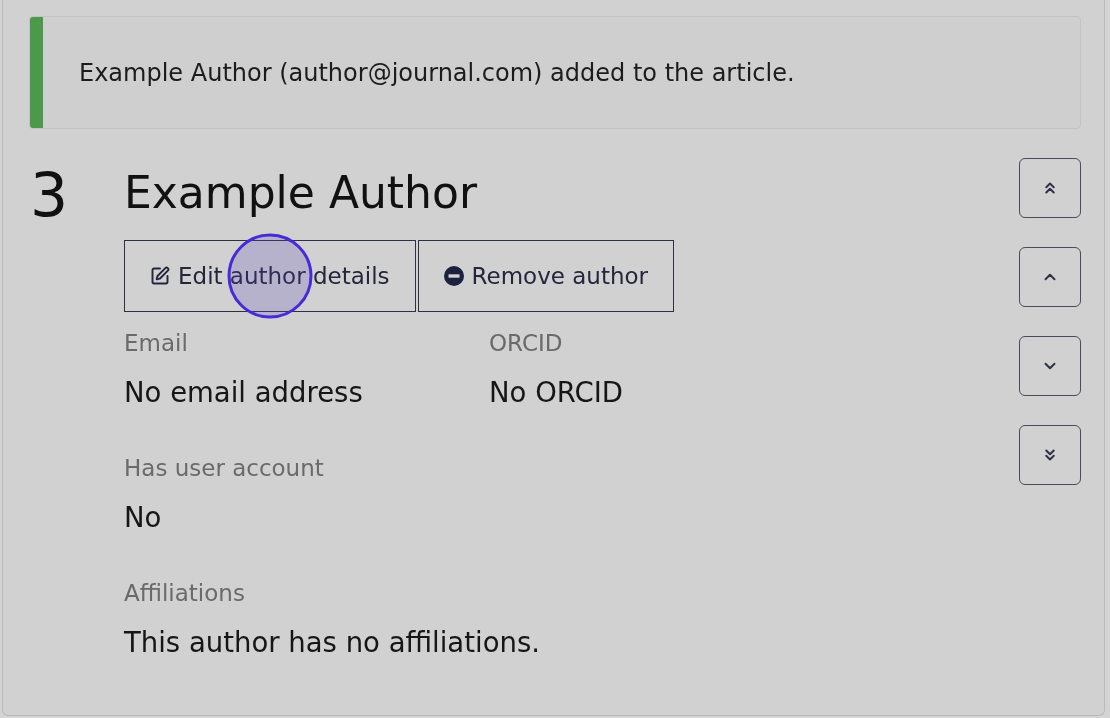 This screenshot has height=718, width=1110. What do you see at coordinates (546, 276) in the screenshot?
I see `remove-author-button: Remove author` at bounding box center [546, 276].